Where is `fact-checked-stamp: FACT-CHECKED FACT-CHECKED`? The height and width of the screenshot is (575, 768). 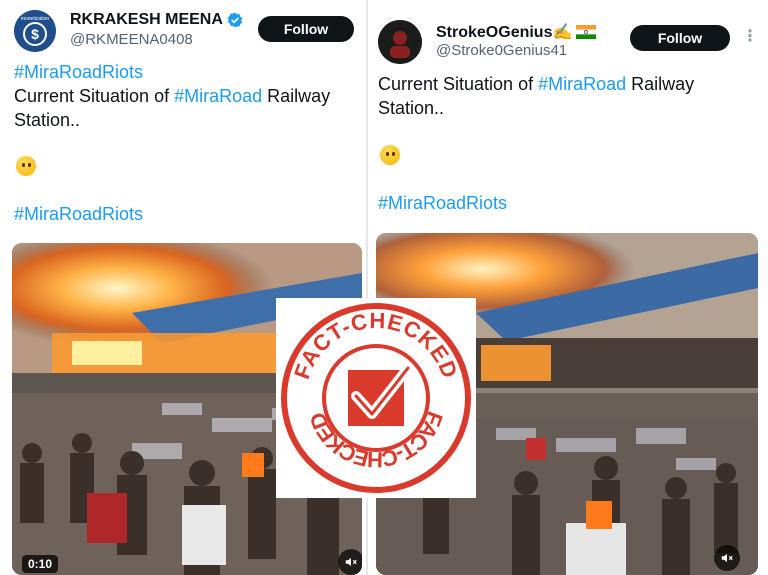 fact-checked-stamp: FACT-CHECKED FACT-CHECKED is located at coordinates (376, 398).